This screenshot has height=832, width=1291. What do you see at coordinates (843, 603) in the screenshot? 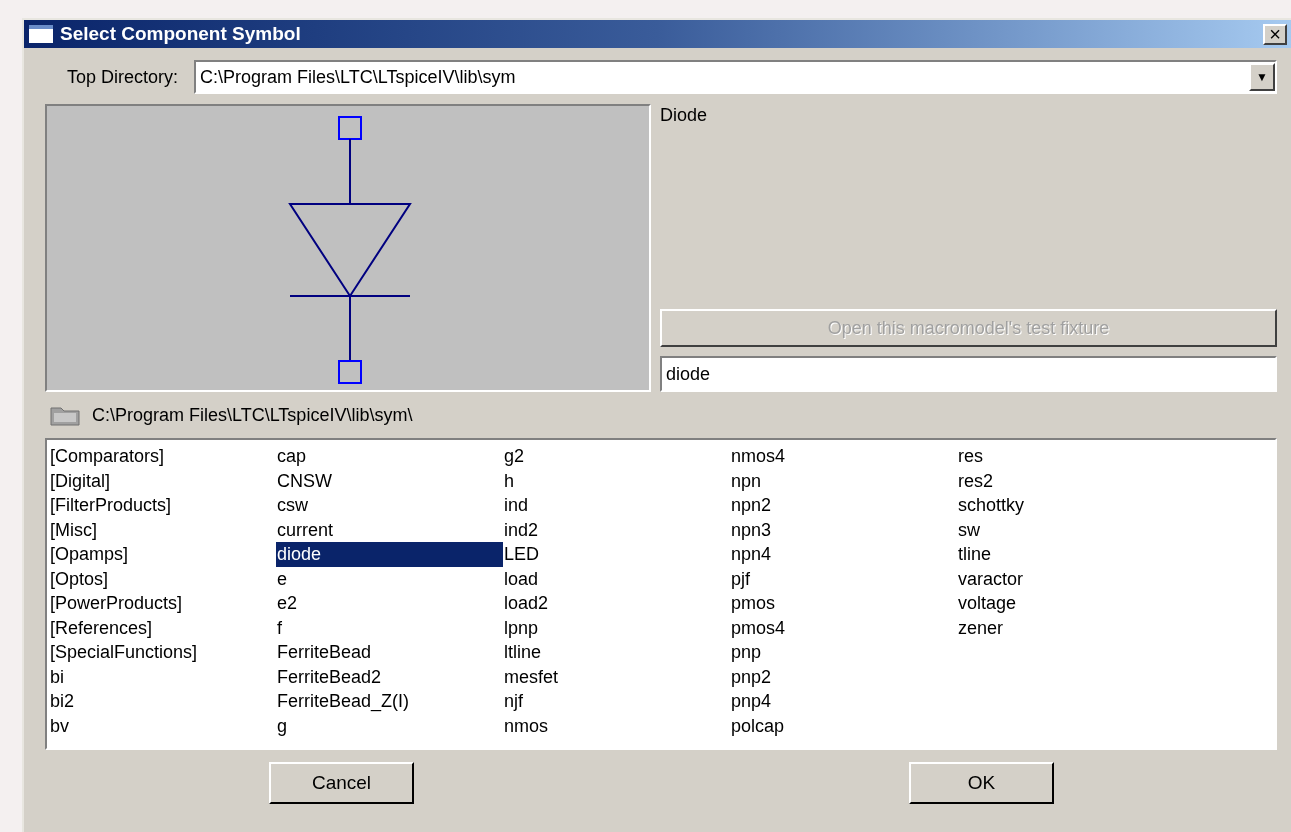
I see `symbol-list-item: pmos` at bounding box center [843, 603].